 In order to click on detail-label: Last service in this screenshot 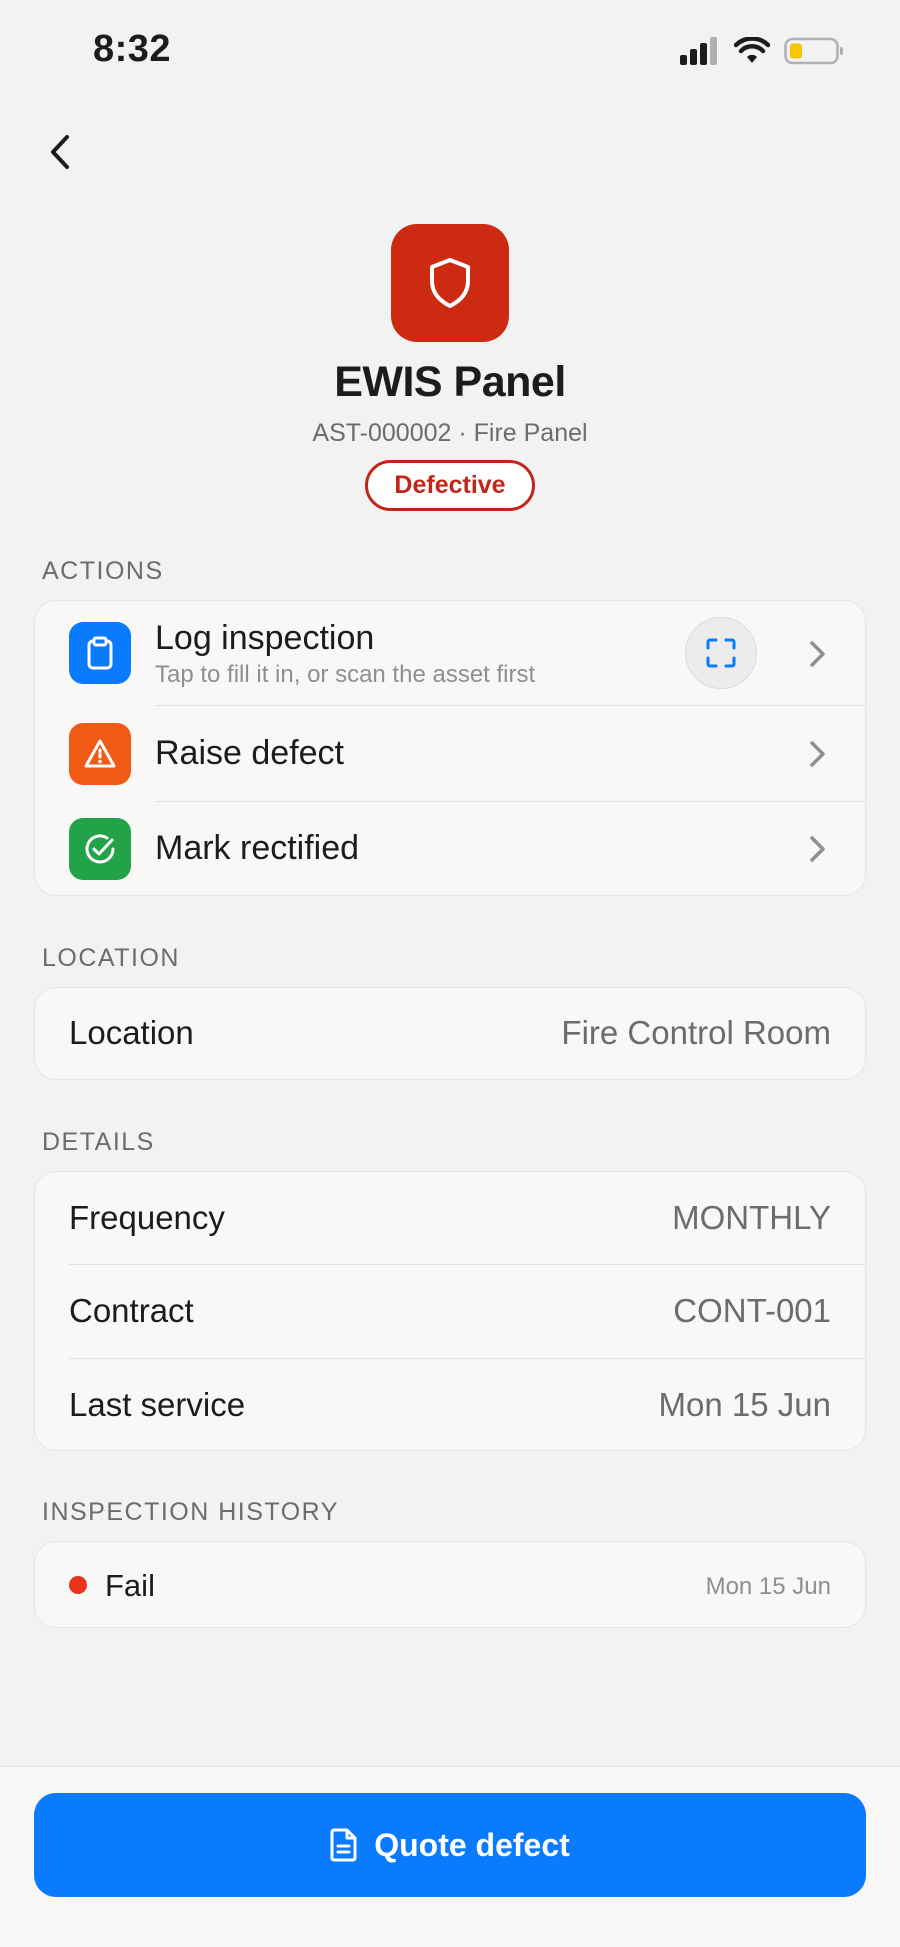, I will do `click(157, 1404)`.